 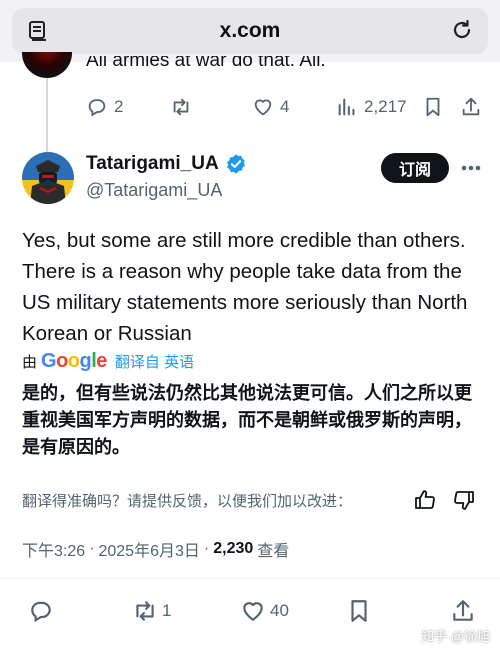 What do you see at coordinates (30, 362) in the screenshot?
I see `translated-by-prefix: 由` at bounding box center [30, 362].